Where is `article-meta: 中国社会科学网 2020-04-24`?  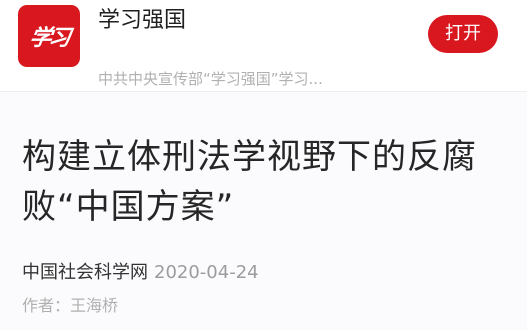
article-meta: 中国社会科学网 2020-04-24 is located at coordinates (140, 273).